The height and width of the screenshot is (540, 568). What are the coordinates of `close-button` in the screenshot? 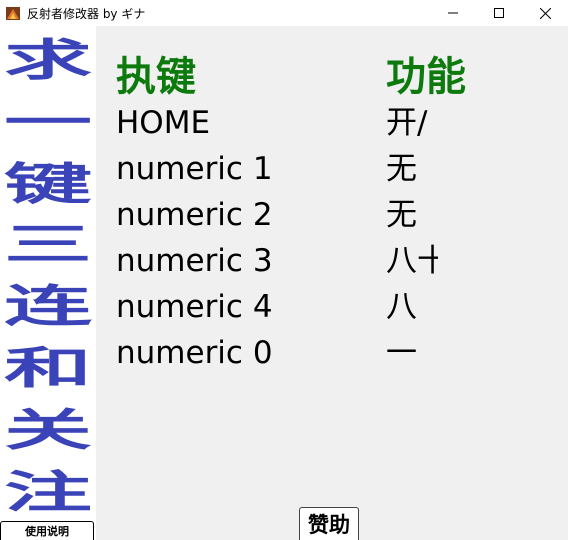 It's located at (545, 13).